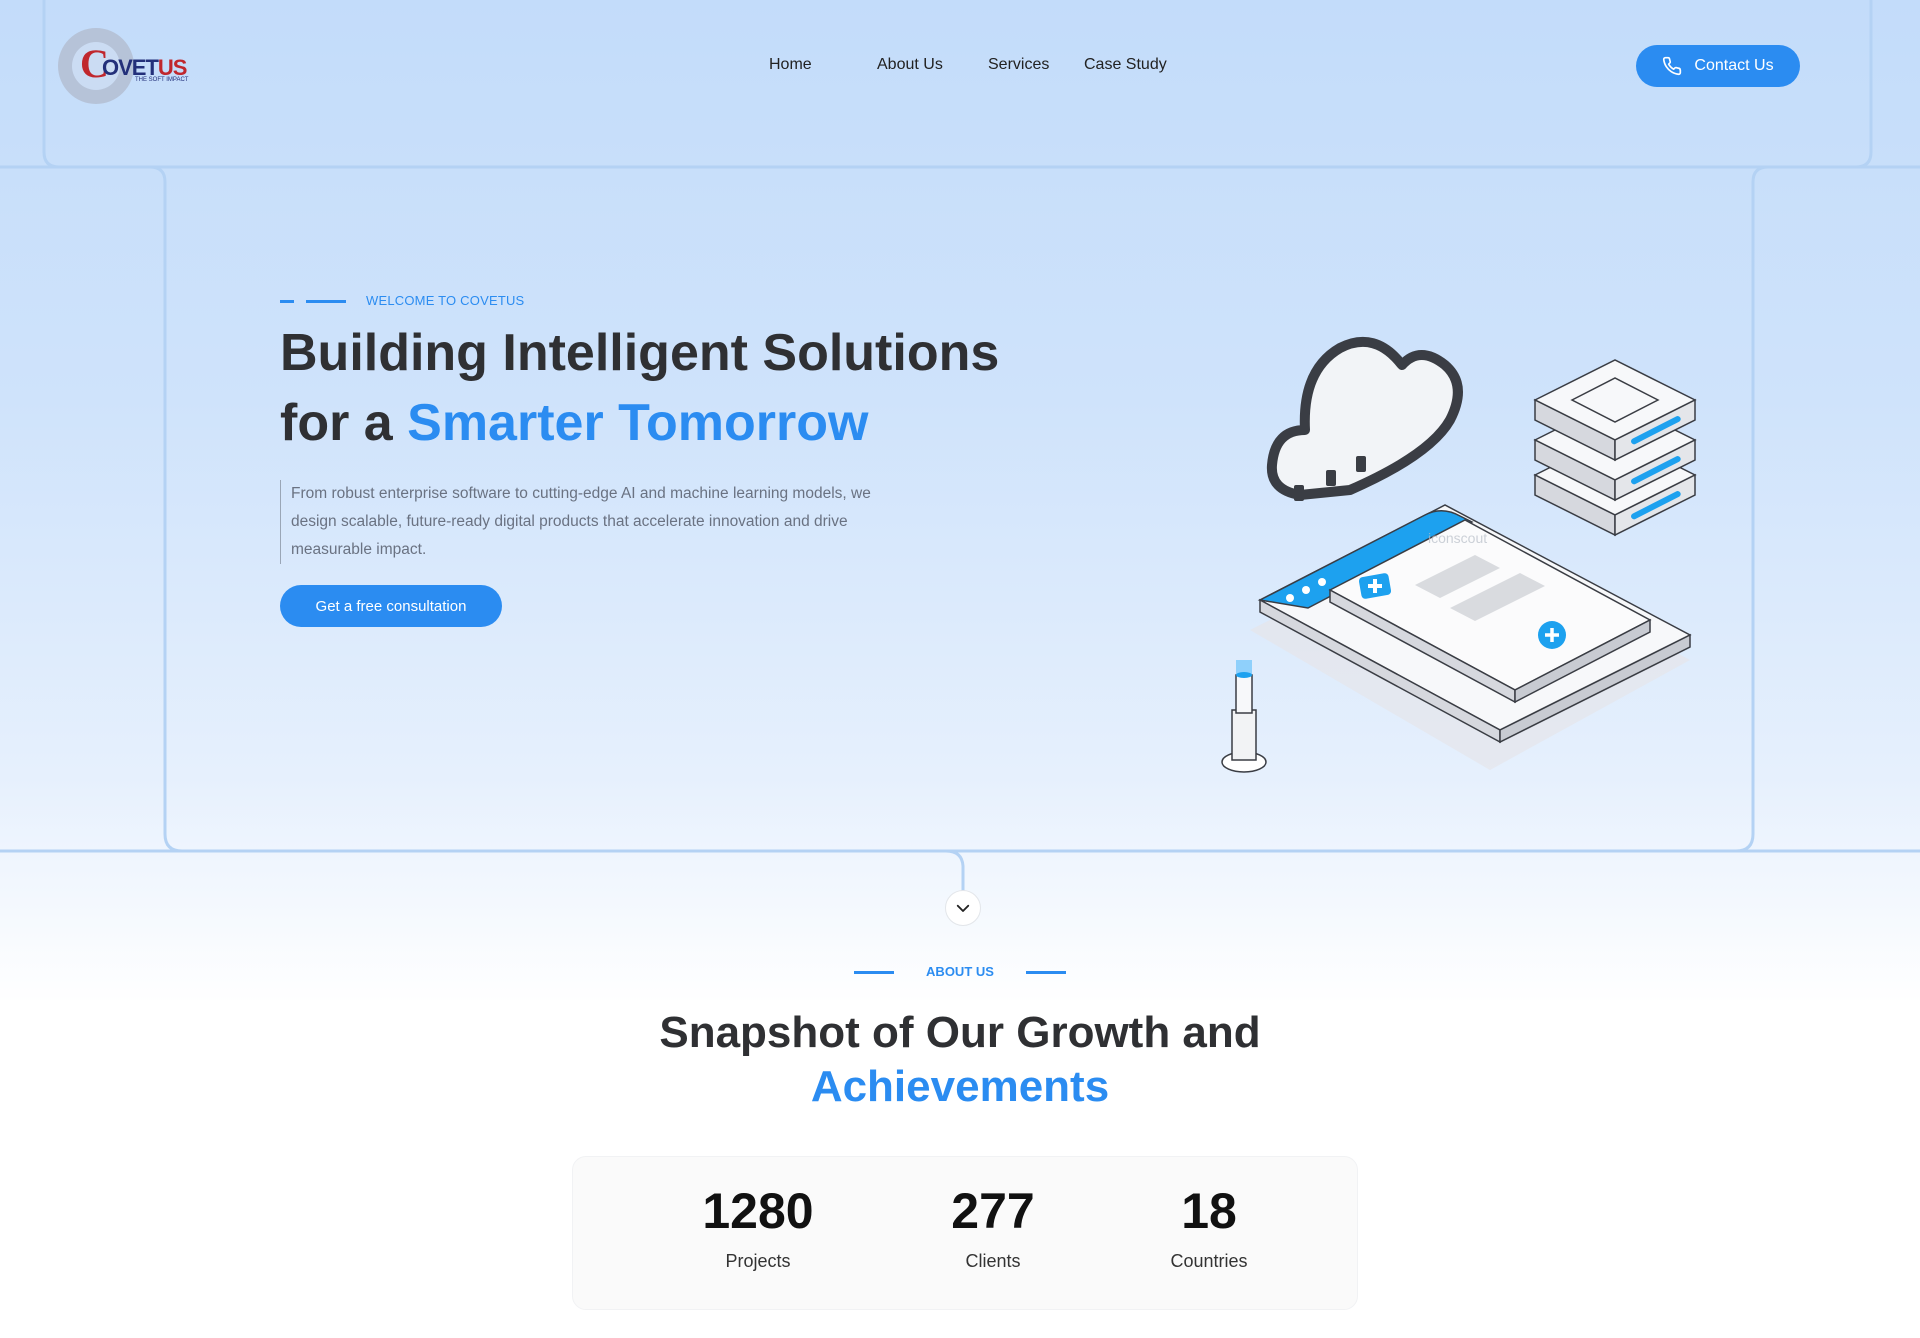 This screenshot has width=1920, height=1338. I want to click on stat-clients: 277 Clients, so click(993, 1227).